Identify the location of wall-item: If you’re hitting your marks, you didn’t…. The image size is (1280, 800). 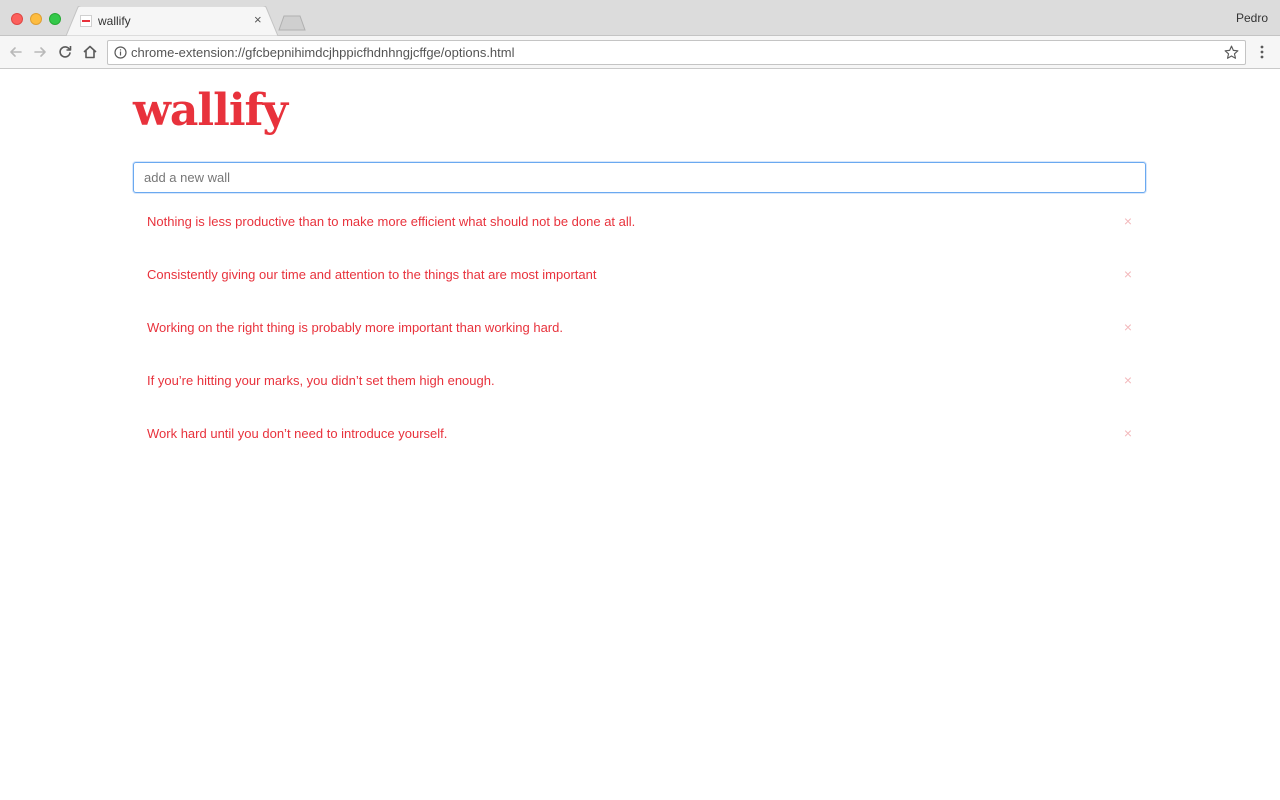
(639, 379).